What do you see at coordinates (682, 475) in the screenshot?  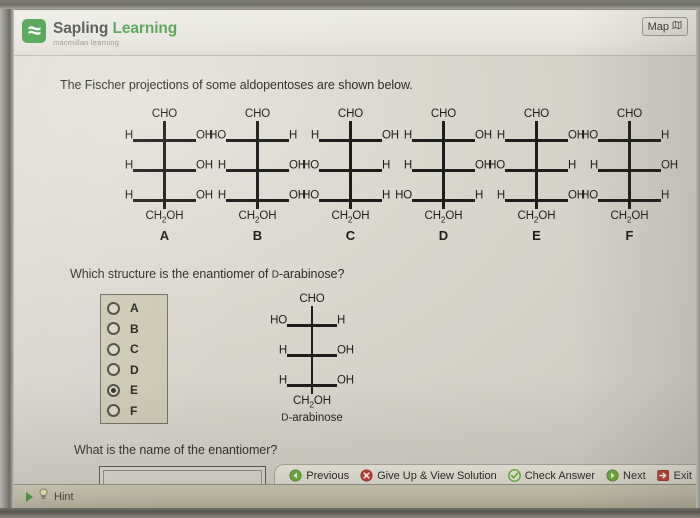 I see `action-label: Exit` at bounding box center [682, 475].